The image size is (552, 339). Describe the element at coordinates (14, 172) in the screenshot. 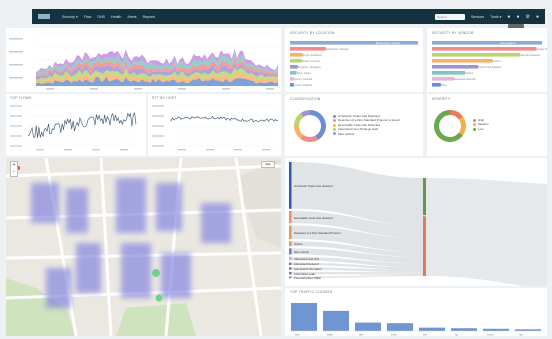

I see `zoom-out-button: −` at that location.